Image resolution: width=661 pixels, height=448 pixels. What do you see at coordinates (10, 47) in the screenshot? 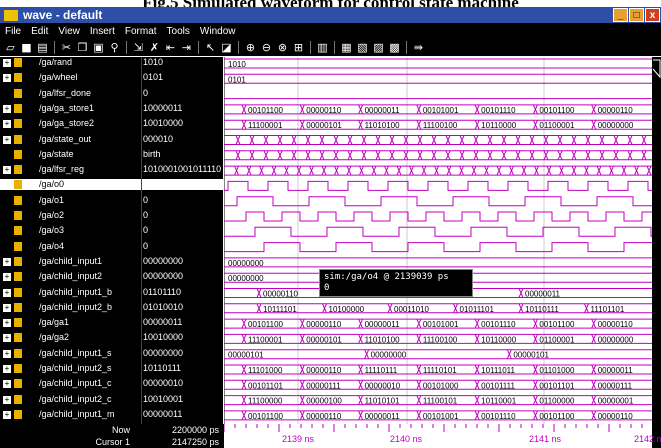
I see `open-icon: ▱` at bounding box center [10, 47].